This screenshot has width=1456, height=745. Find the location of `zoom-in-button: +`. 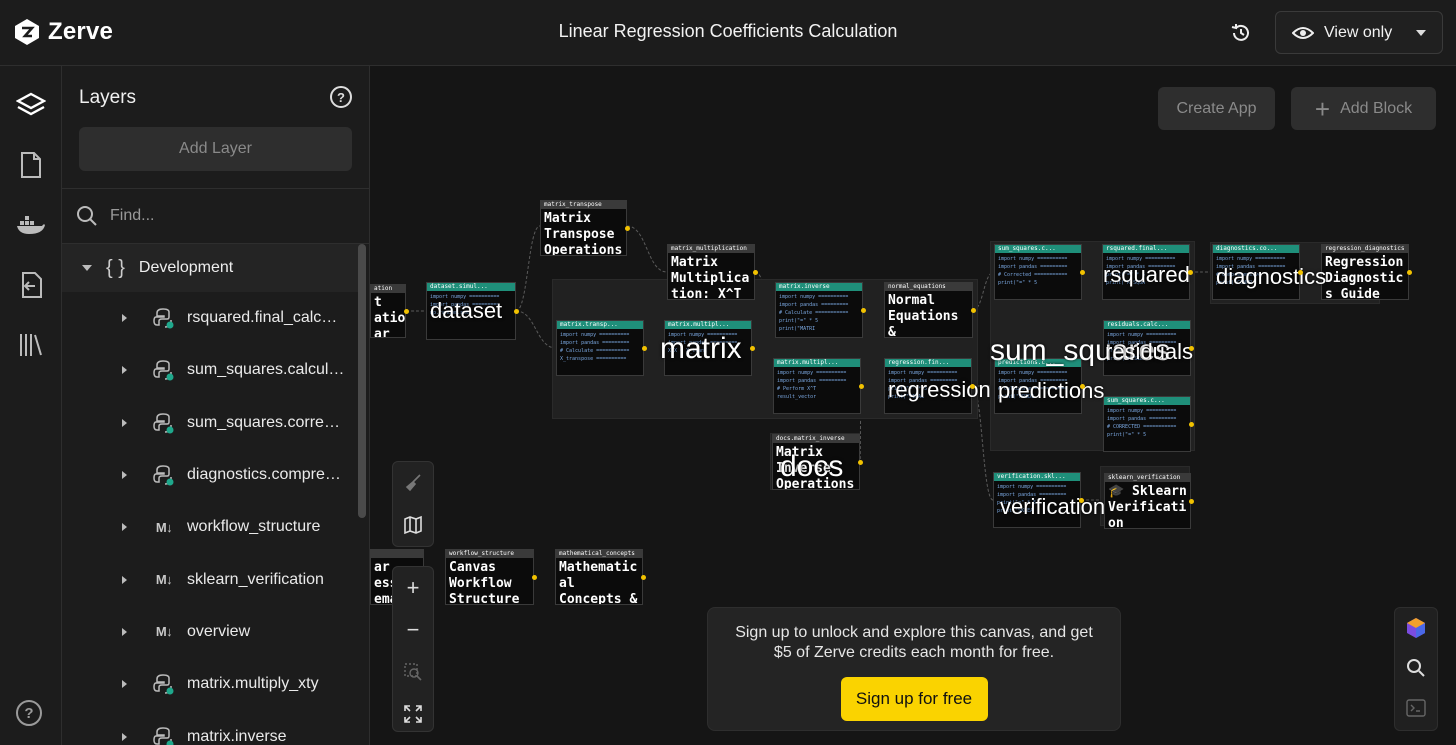

zoom-in-button: + is located at coordinates (413, 588).